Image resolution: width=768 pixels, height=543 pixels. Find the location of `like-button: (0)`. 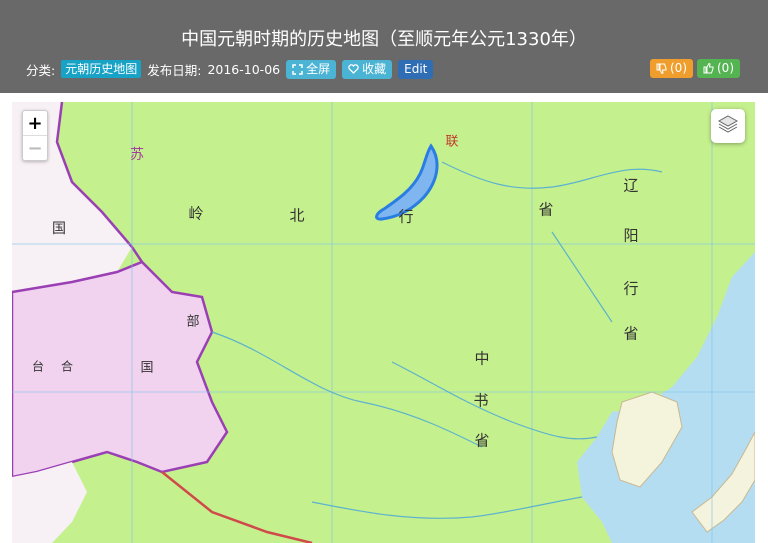

like-button: (0) is located at coordinates (718, 68).